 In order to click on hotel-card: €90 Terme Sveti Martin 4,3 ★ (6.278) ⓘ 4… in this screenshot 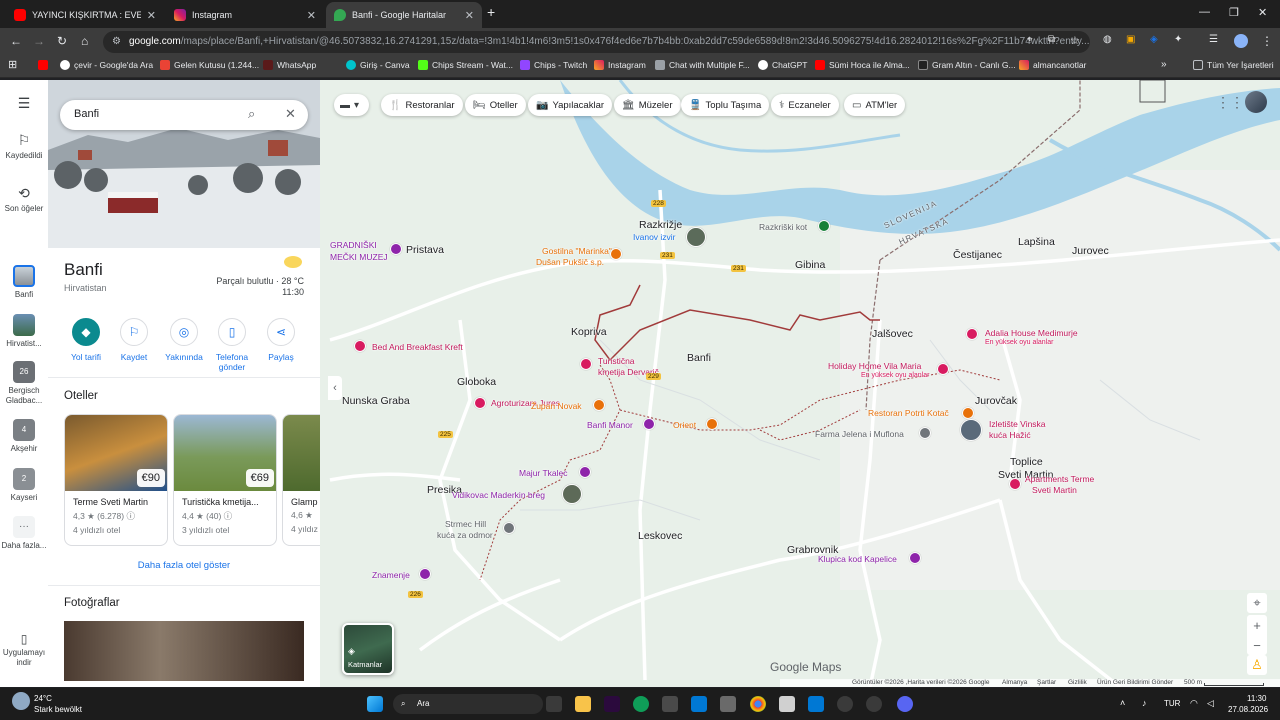, I will do `click(116, 480)`.